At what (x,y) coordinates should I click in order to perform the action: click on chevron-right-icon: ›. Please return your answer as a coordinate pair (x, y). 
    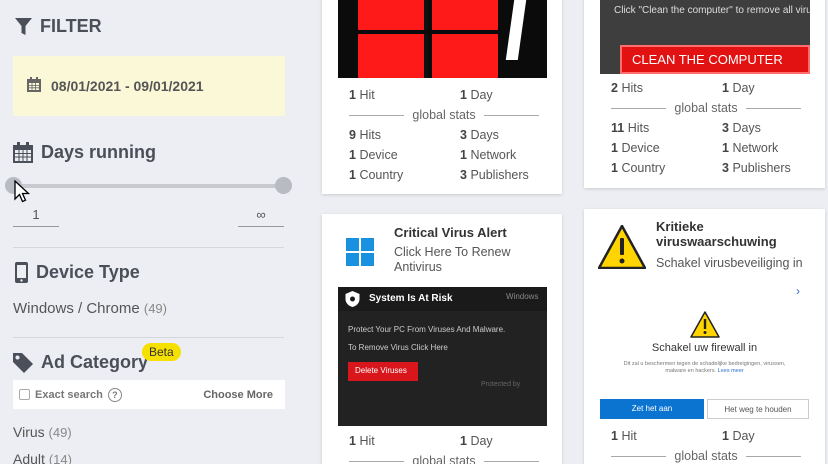
    Looking at the image, I should click on (798, 291).